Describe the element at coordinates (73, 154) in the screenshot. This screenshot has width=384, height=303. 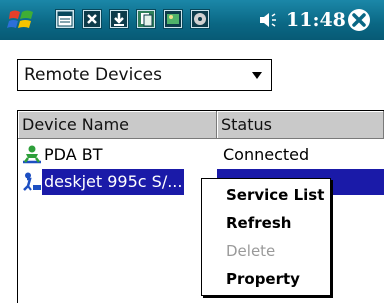
I see `device-name: PDA BT` at that location.